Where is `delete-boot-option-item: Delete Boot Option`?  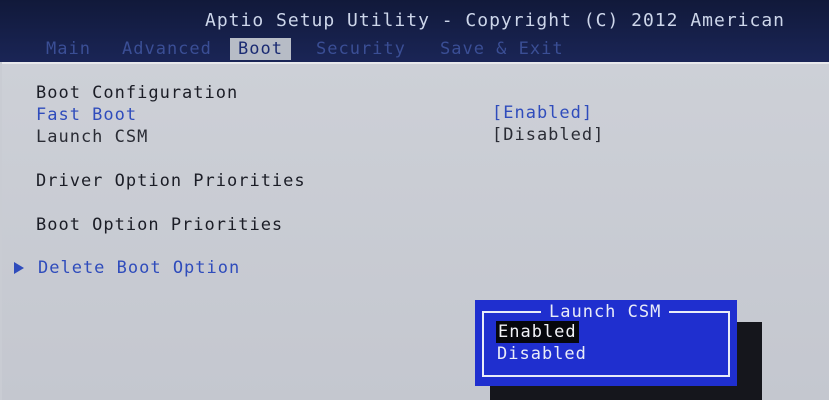 delete-boot-option-item: Delete Boot Option is located at coordinates (139, 268).